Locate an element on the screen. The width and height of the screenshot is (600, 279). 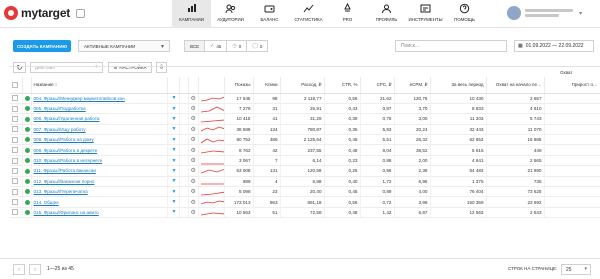
campaign-link: 010. Фразы//Работа в интернете is located at coordinates (68, 160).